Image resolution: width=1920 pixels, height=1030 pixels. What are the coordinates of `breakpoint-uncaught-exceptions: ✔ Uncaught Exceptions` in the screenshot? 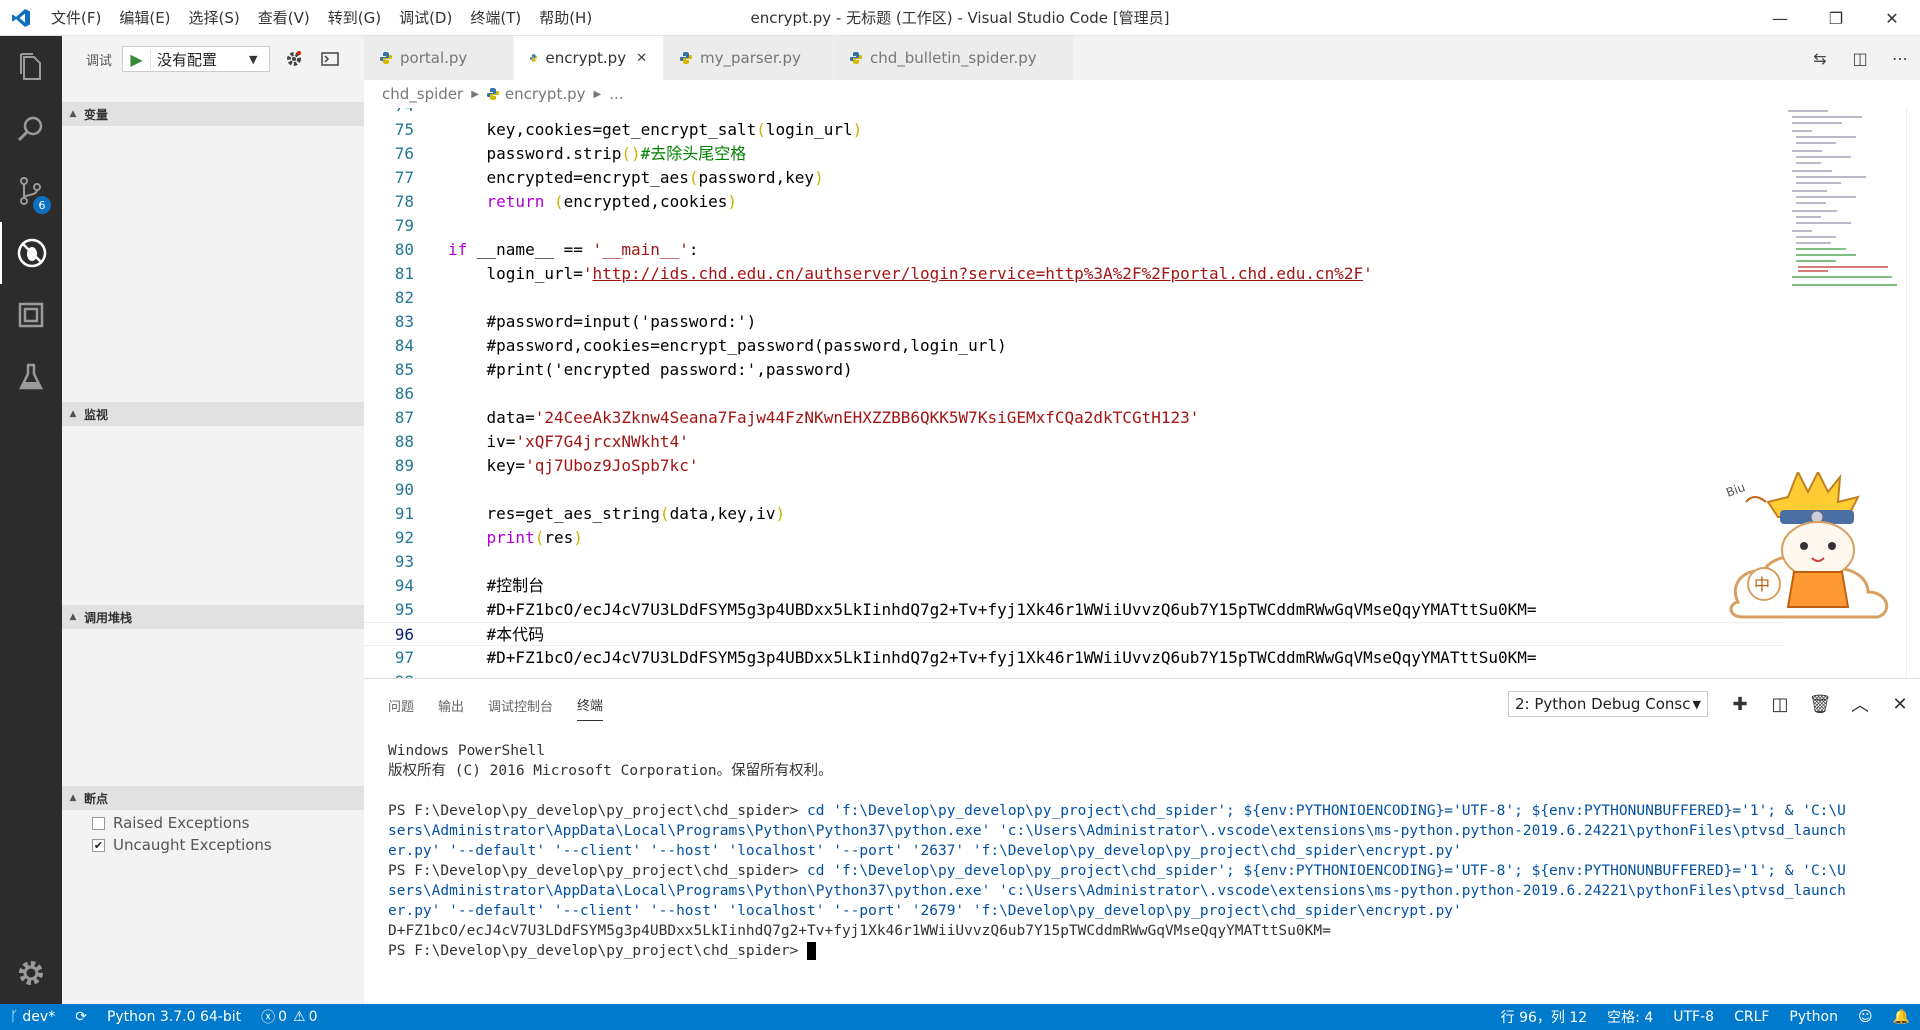 It's located at (182, 845).